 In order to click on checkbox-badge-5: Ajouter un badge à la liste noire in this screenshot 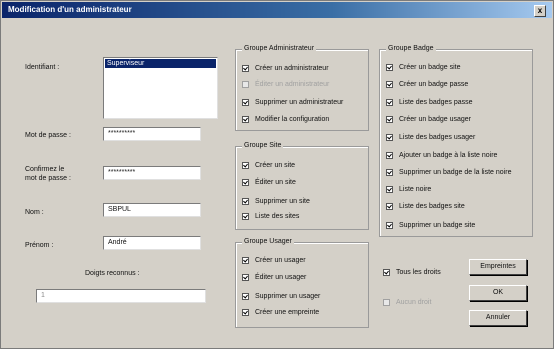, I will do `click(441, 155)`.